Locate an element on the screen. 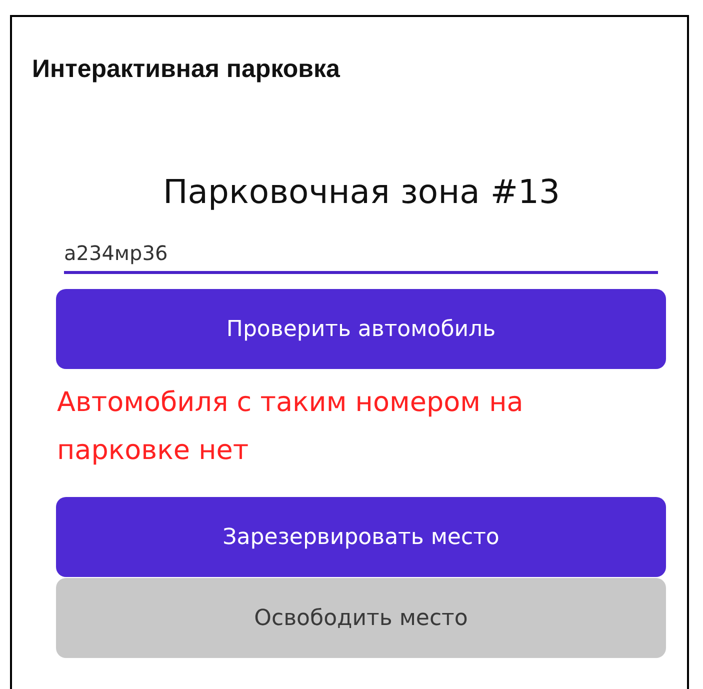  plate-input-field: а234мр36 is located at coordinates (361, 254).